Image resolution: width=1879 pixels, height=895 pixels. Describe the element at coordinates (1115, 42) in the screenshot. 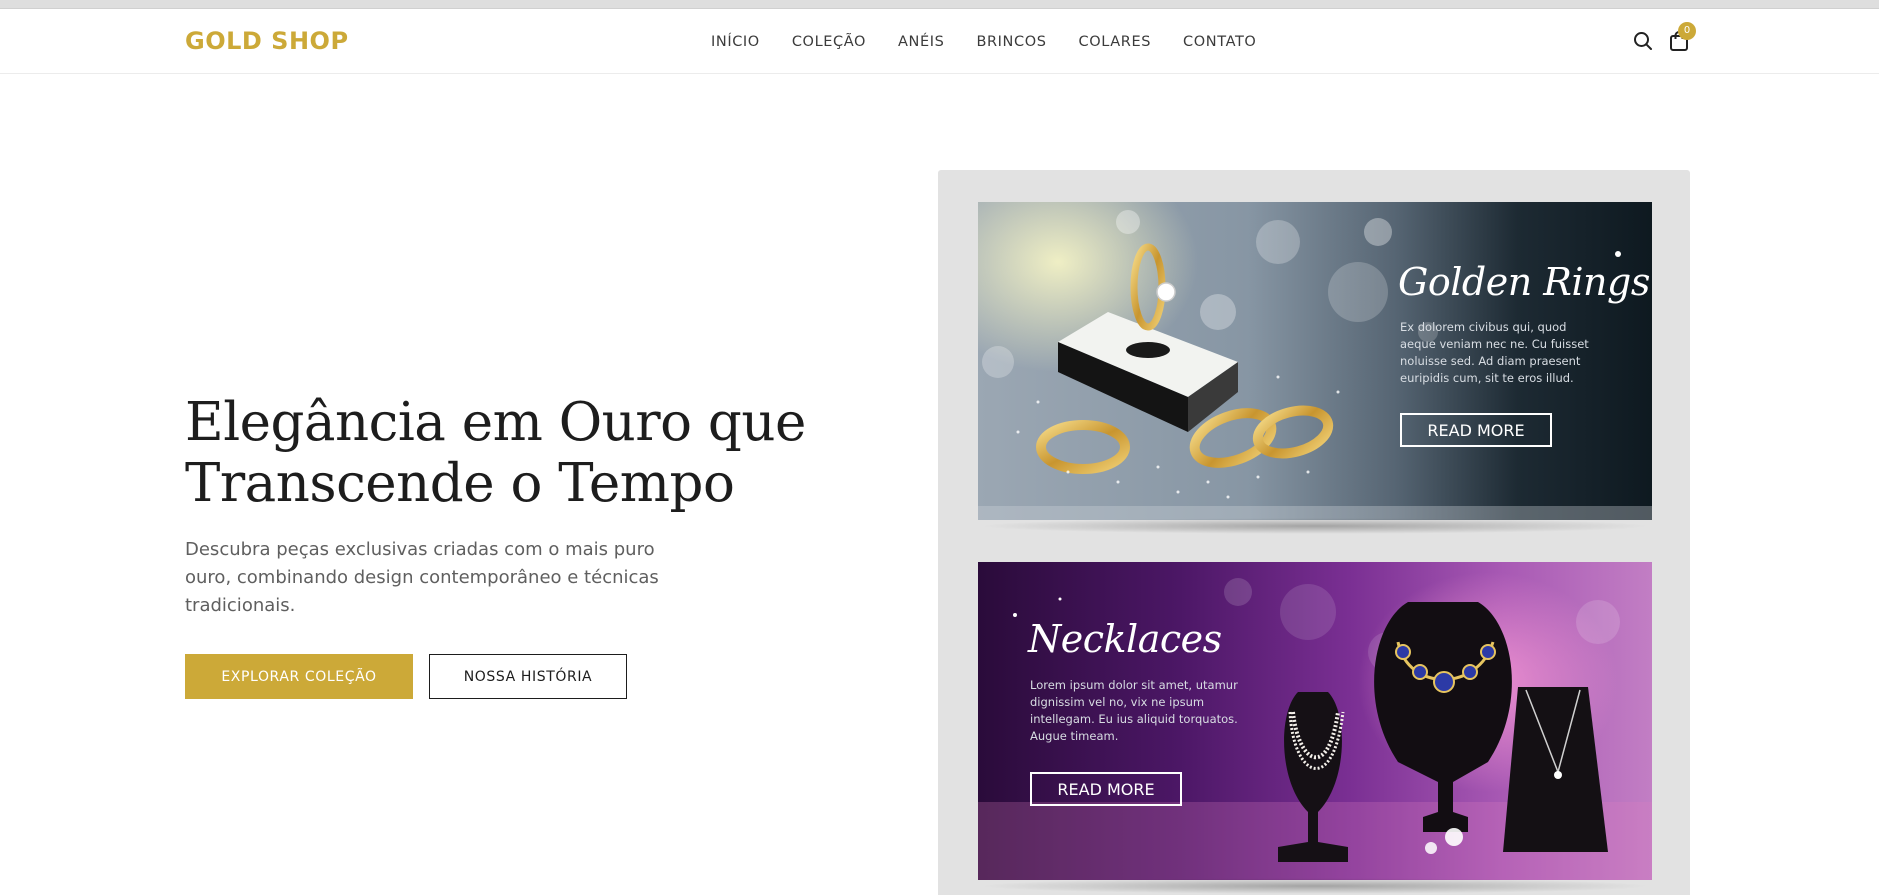

I see `nav-item-colares: COLARES` at that location.